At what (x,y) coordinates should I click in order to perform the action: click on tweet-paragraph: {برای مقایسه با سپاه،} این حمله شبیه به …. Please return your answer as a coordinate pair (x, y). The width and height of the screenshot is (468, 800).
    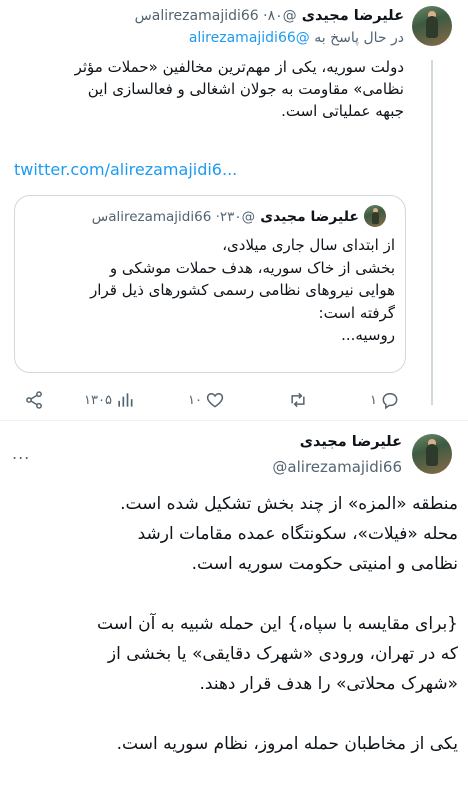
    Looking at the image, I should click on (233, 654).